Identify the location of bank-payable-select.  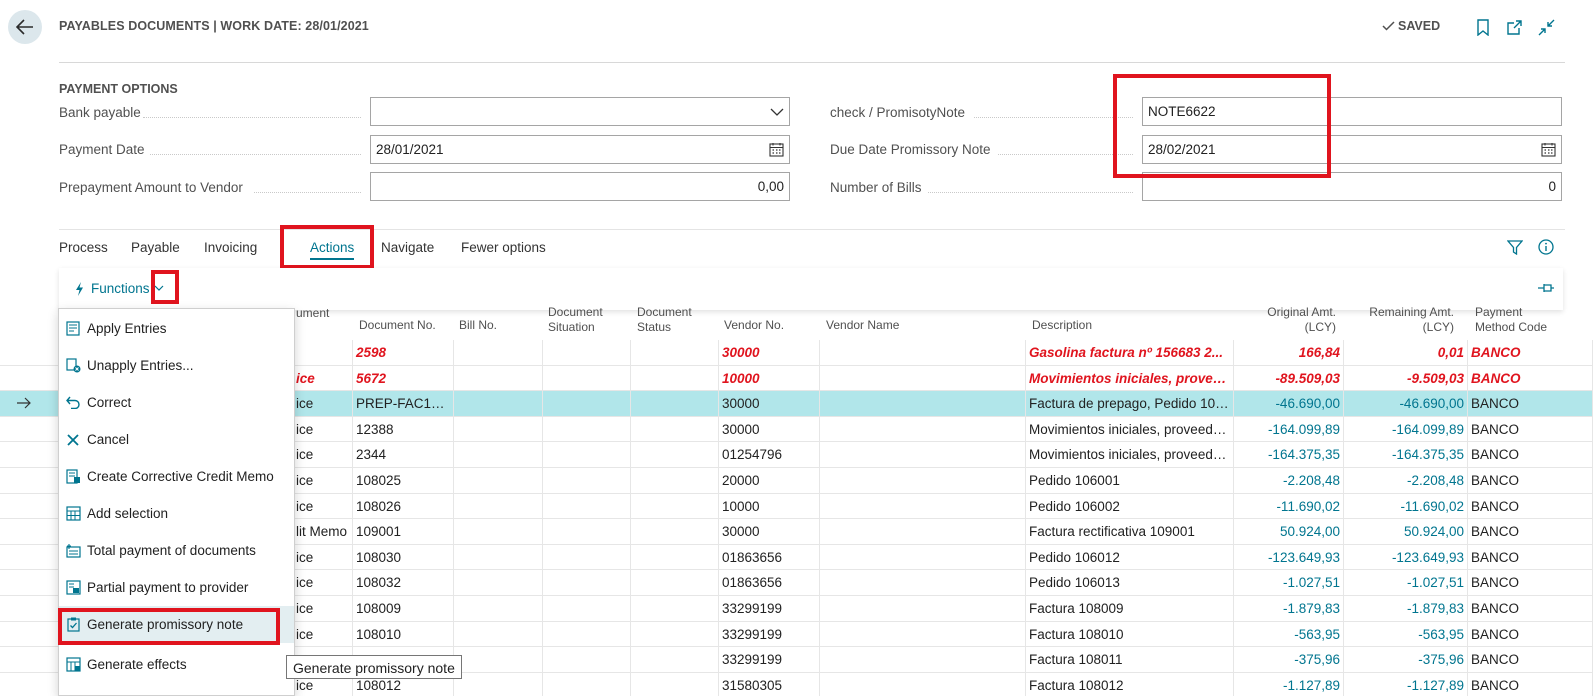
(580, 111).